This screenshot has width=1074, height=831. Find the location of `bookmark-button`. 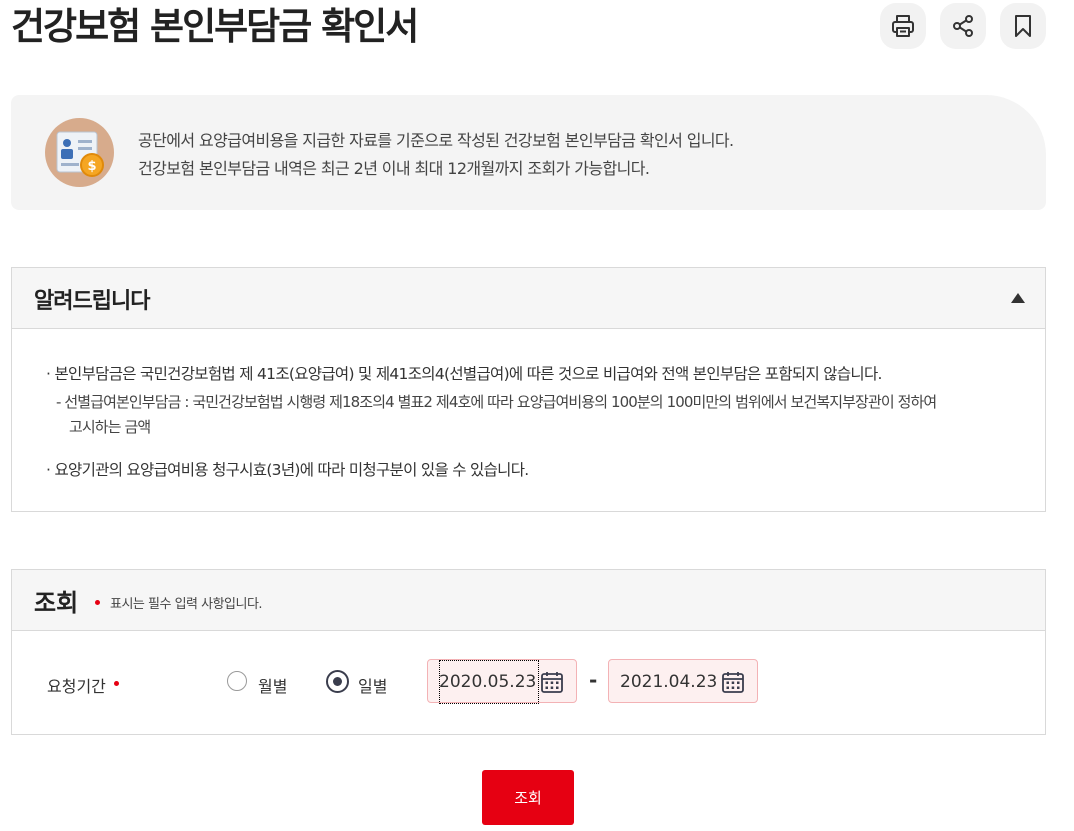

bookmark-button is located at coordinates (1023, 26).